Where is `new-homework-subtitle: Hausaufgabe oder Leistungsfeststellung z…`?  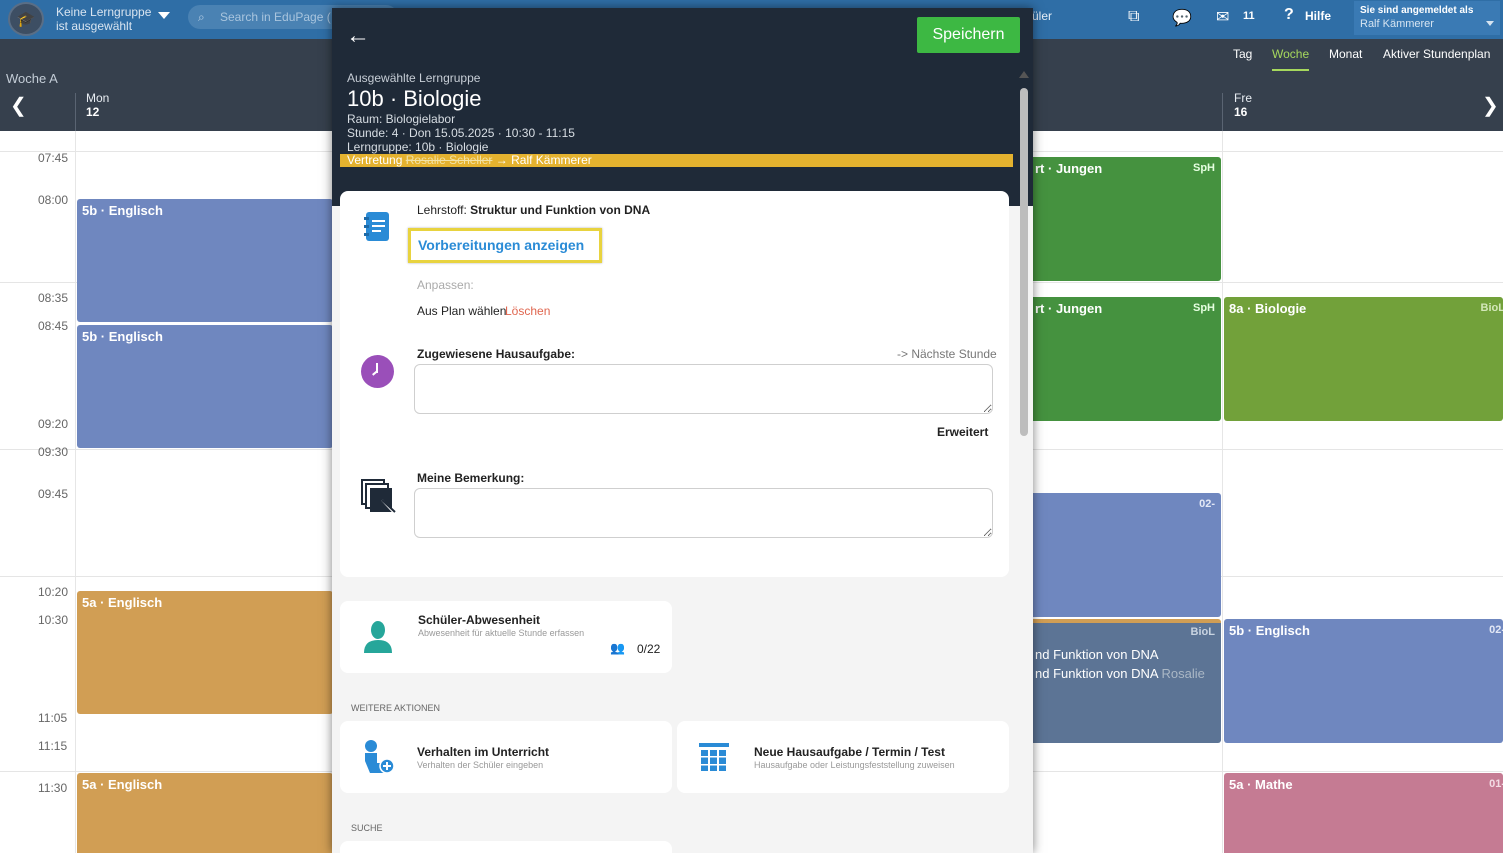
new-homework-subtitle: Hausaufgabe oder Leistungsfeststellung z… is located at coordinates (854, 765).